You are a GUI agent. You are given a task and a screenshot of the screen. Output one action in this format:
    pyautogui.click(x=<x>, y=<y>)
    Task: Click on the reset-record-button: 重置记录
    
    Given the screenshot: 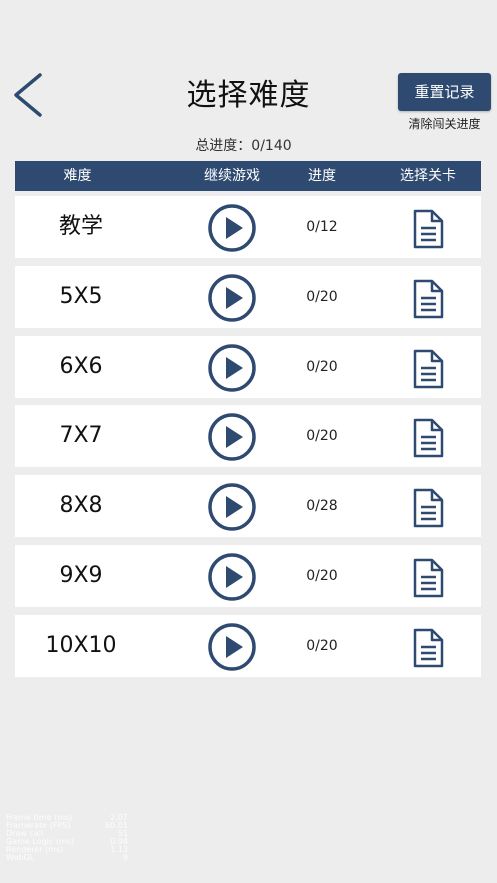 What is the action you would take?
    pyautogui.click(x=444, y=92)
    